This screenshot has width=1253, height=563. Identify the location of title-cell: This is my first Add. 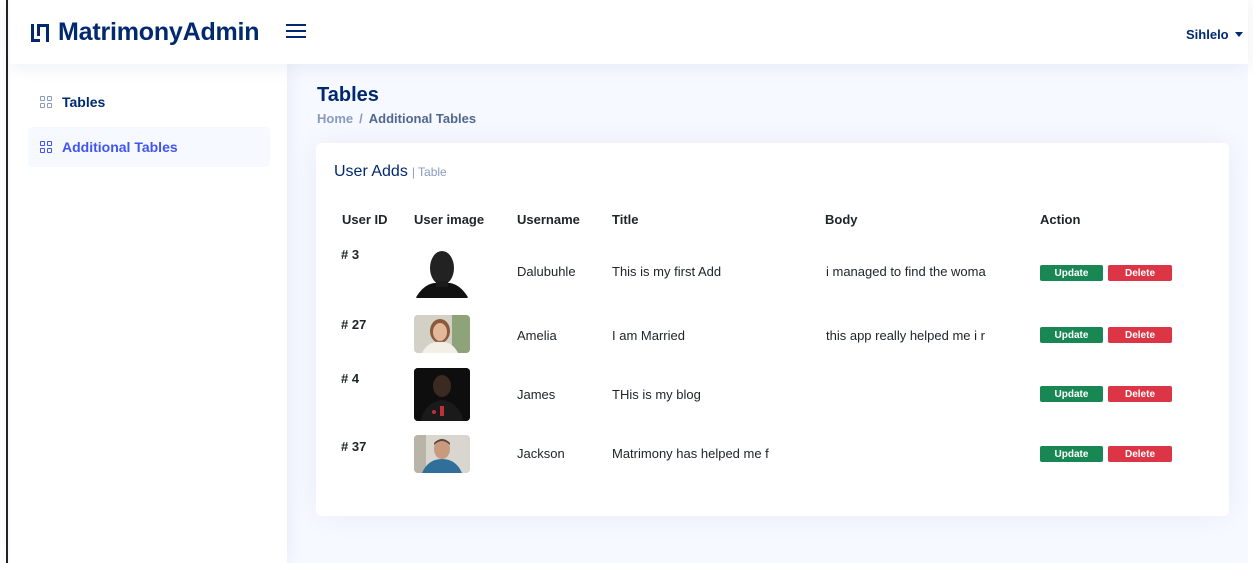
(667, 271).